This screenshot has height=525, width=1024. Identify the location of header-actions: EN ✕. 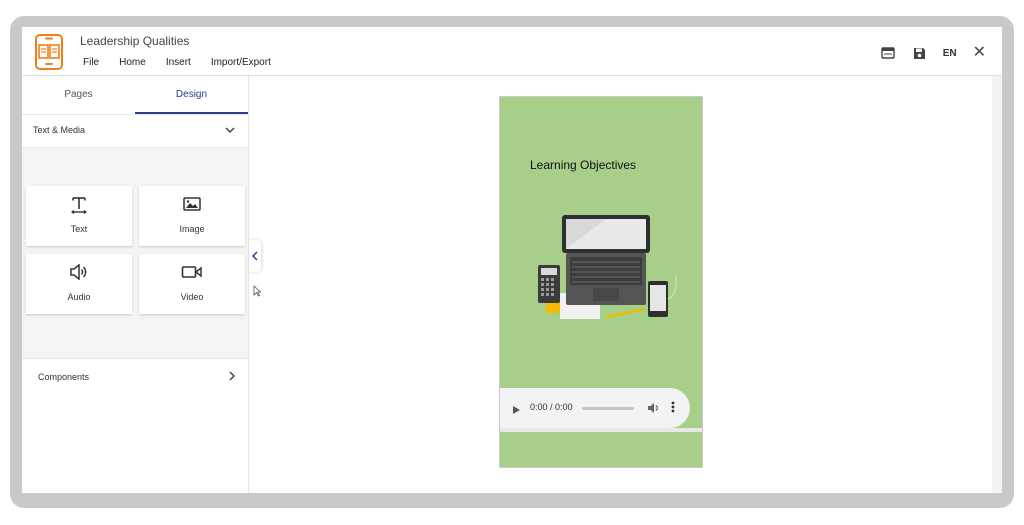
(925, 53).